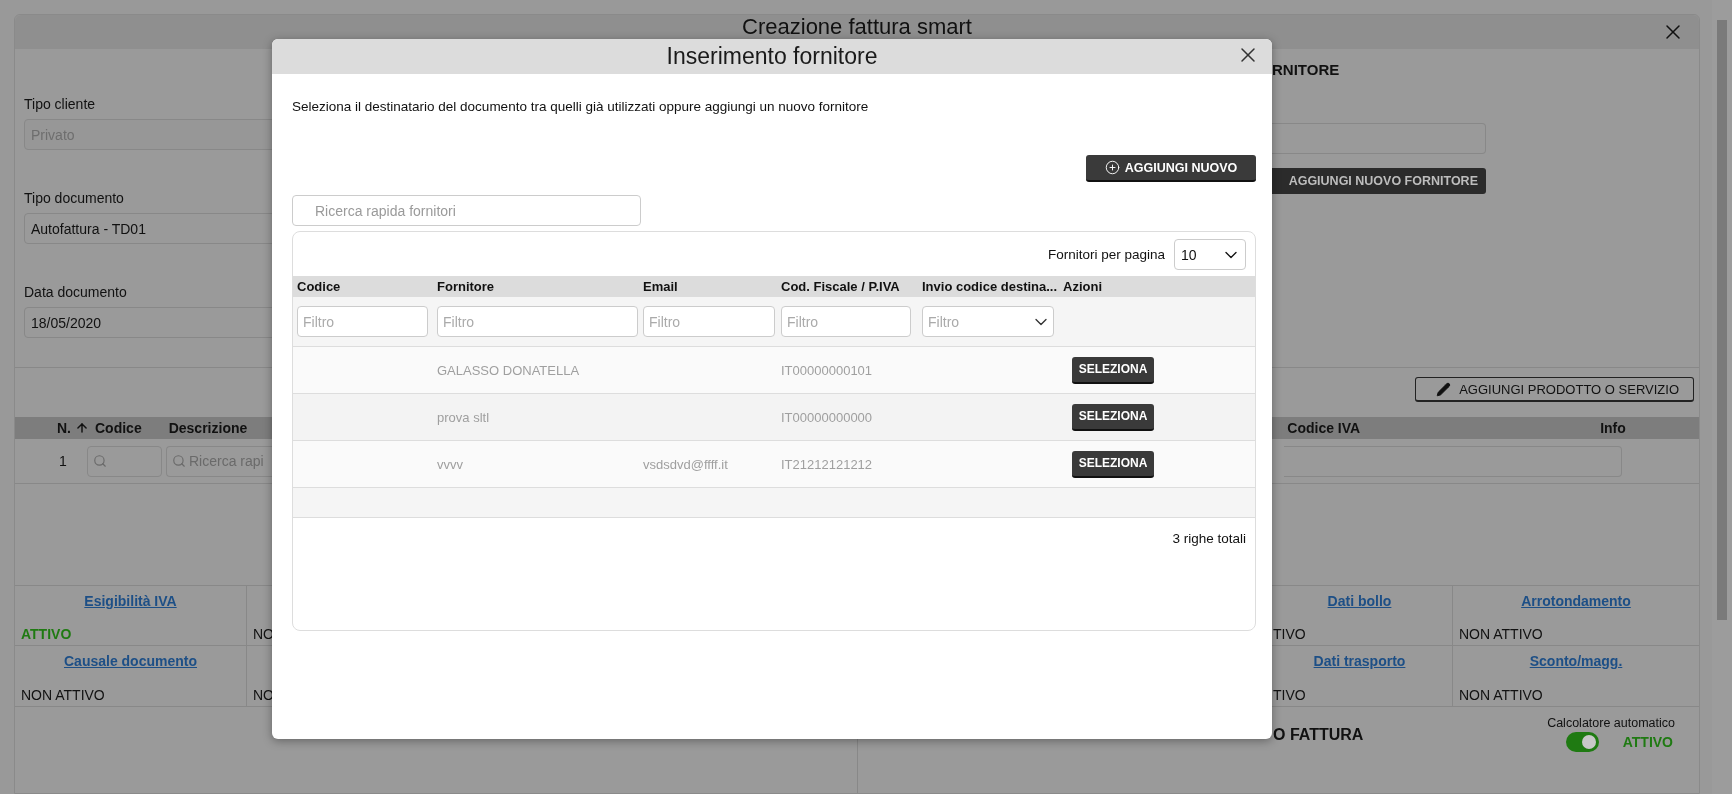 Image resolution: width=1732 pixels, height=794 pixels. I want to click on column-header: Cod. Fiscale / P.IVA, so click(841, 286).